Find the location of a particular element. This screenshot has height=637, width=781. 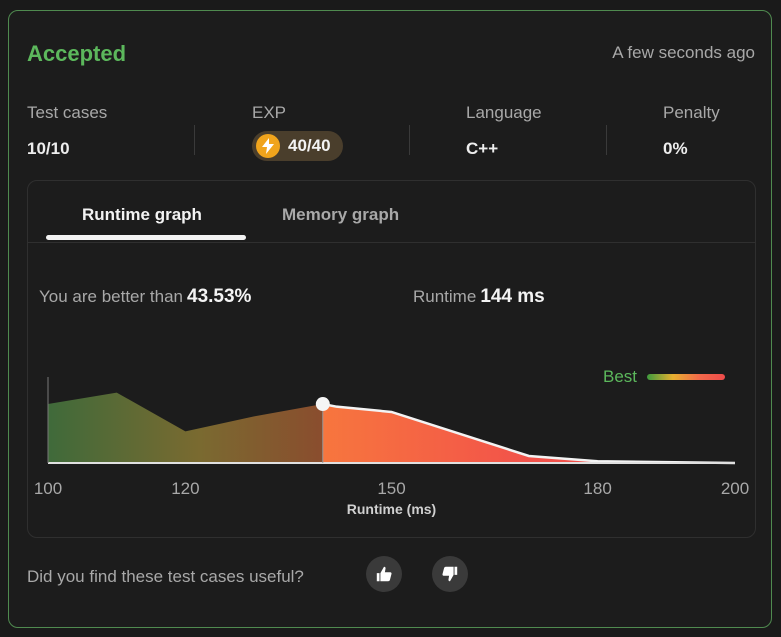

x-tick-label: 120 is located at coordinates (185, 487).